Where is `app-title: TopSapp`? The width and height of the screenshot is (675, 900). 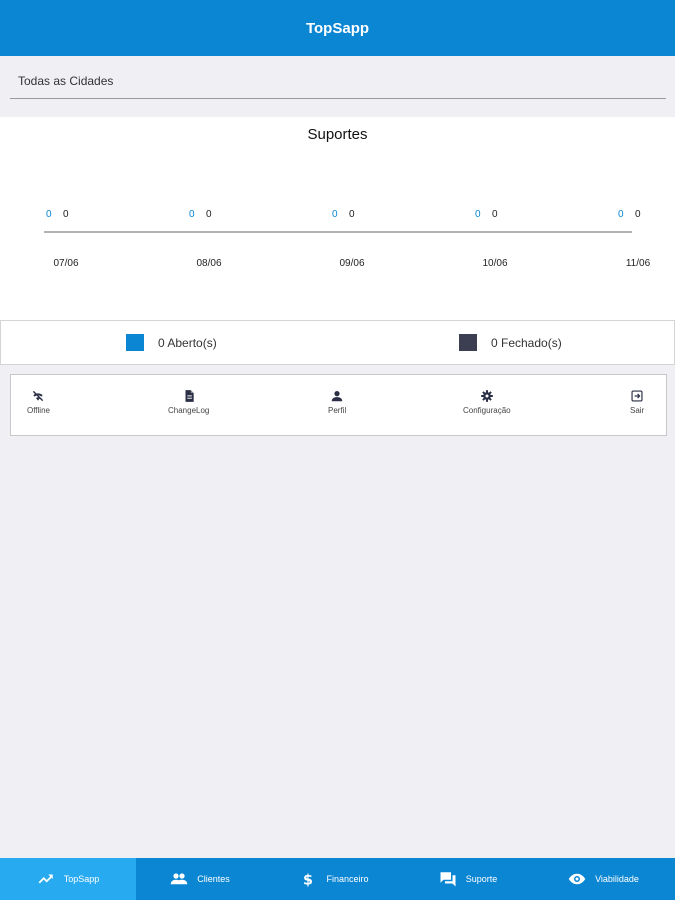 app-title: TopSapp is located at coordinates (337, 28).